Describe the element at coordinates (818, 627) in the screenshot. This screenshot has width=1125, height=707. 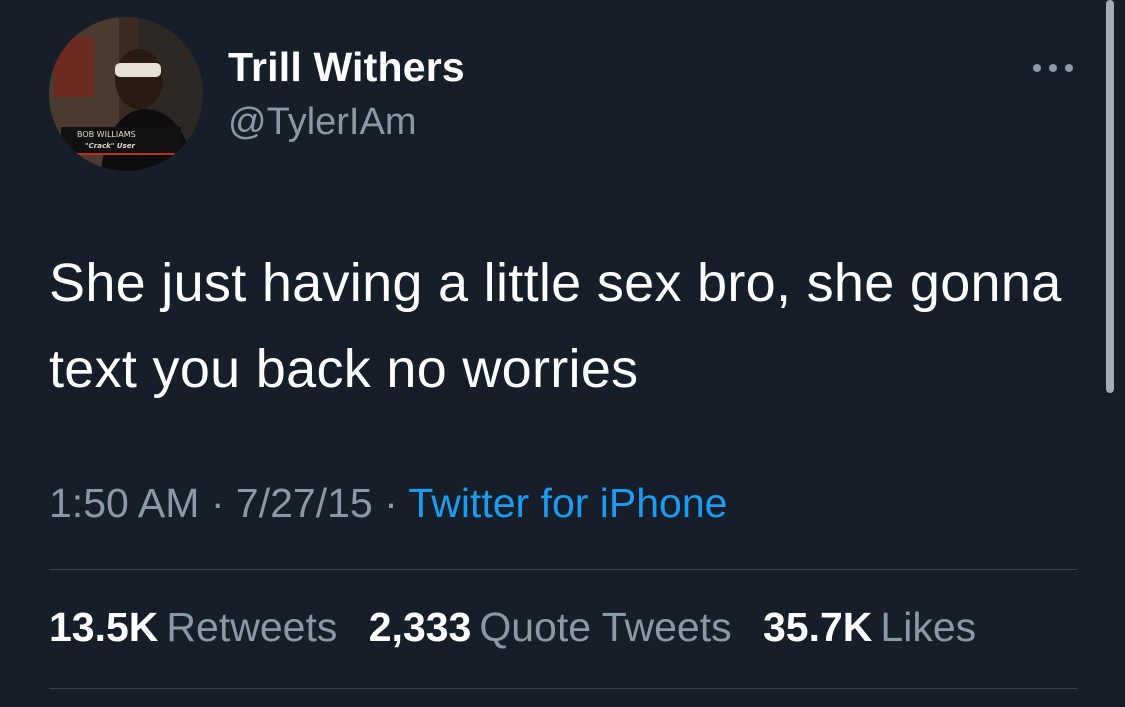
I see `likes-count: 35.7K` at that location.